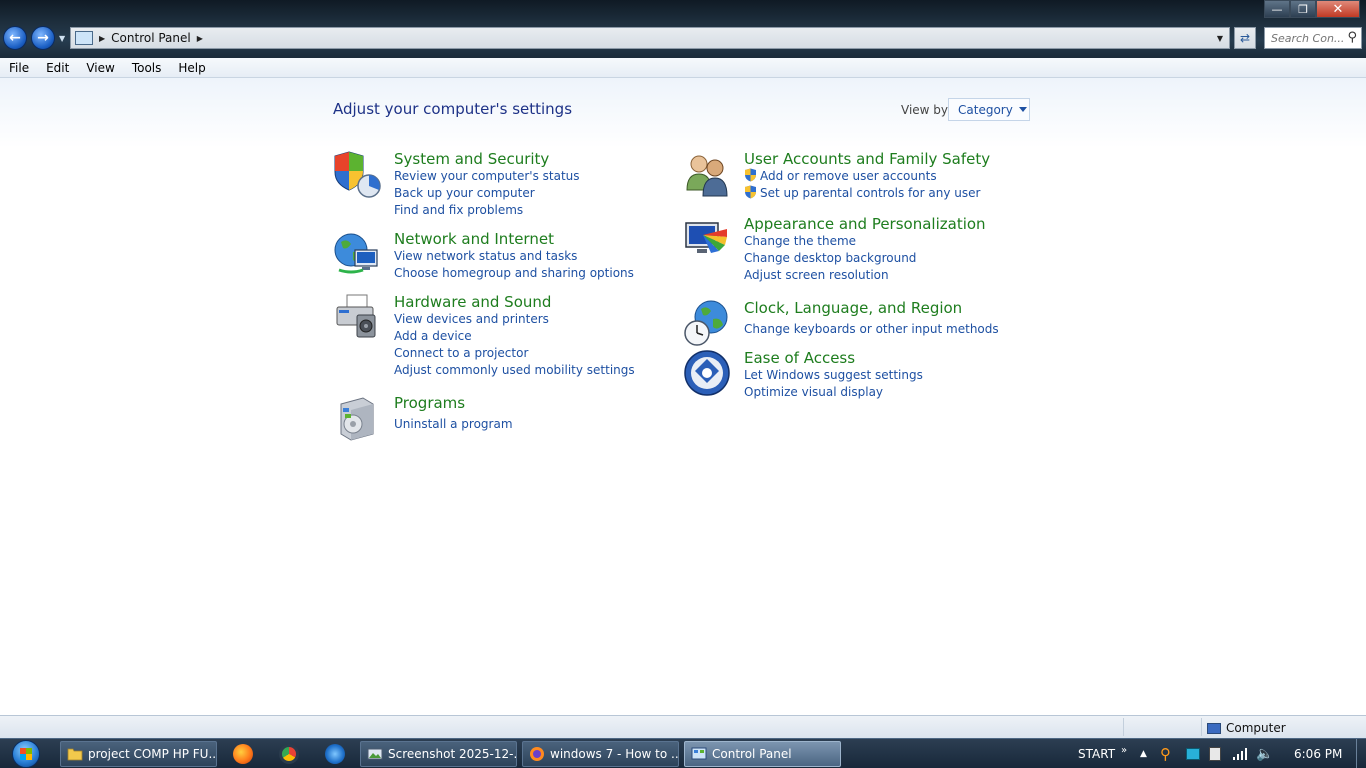  What do you see at coordinates (707, 323) in the screenshot?
I see `globe-clock-icon` at bounding box center [707, 323].